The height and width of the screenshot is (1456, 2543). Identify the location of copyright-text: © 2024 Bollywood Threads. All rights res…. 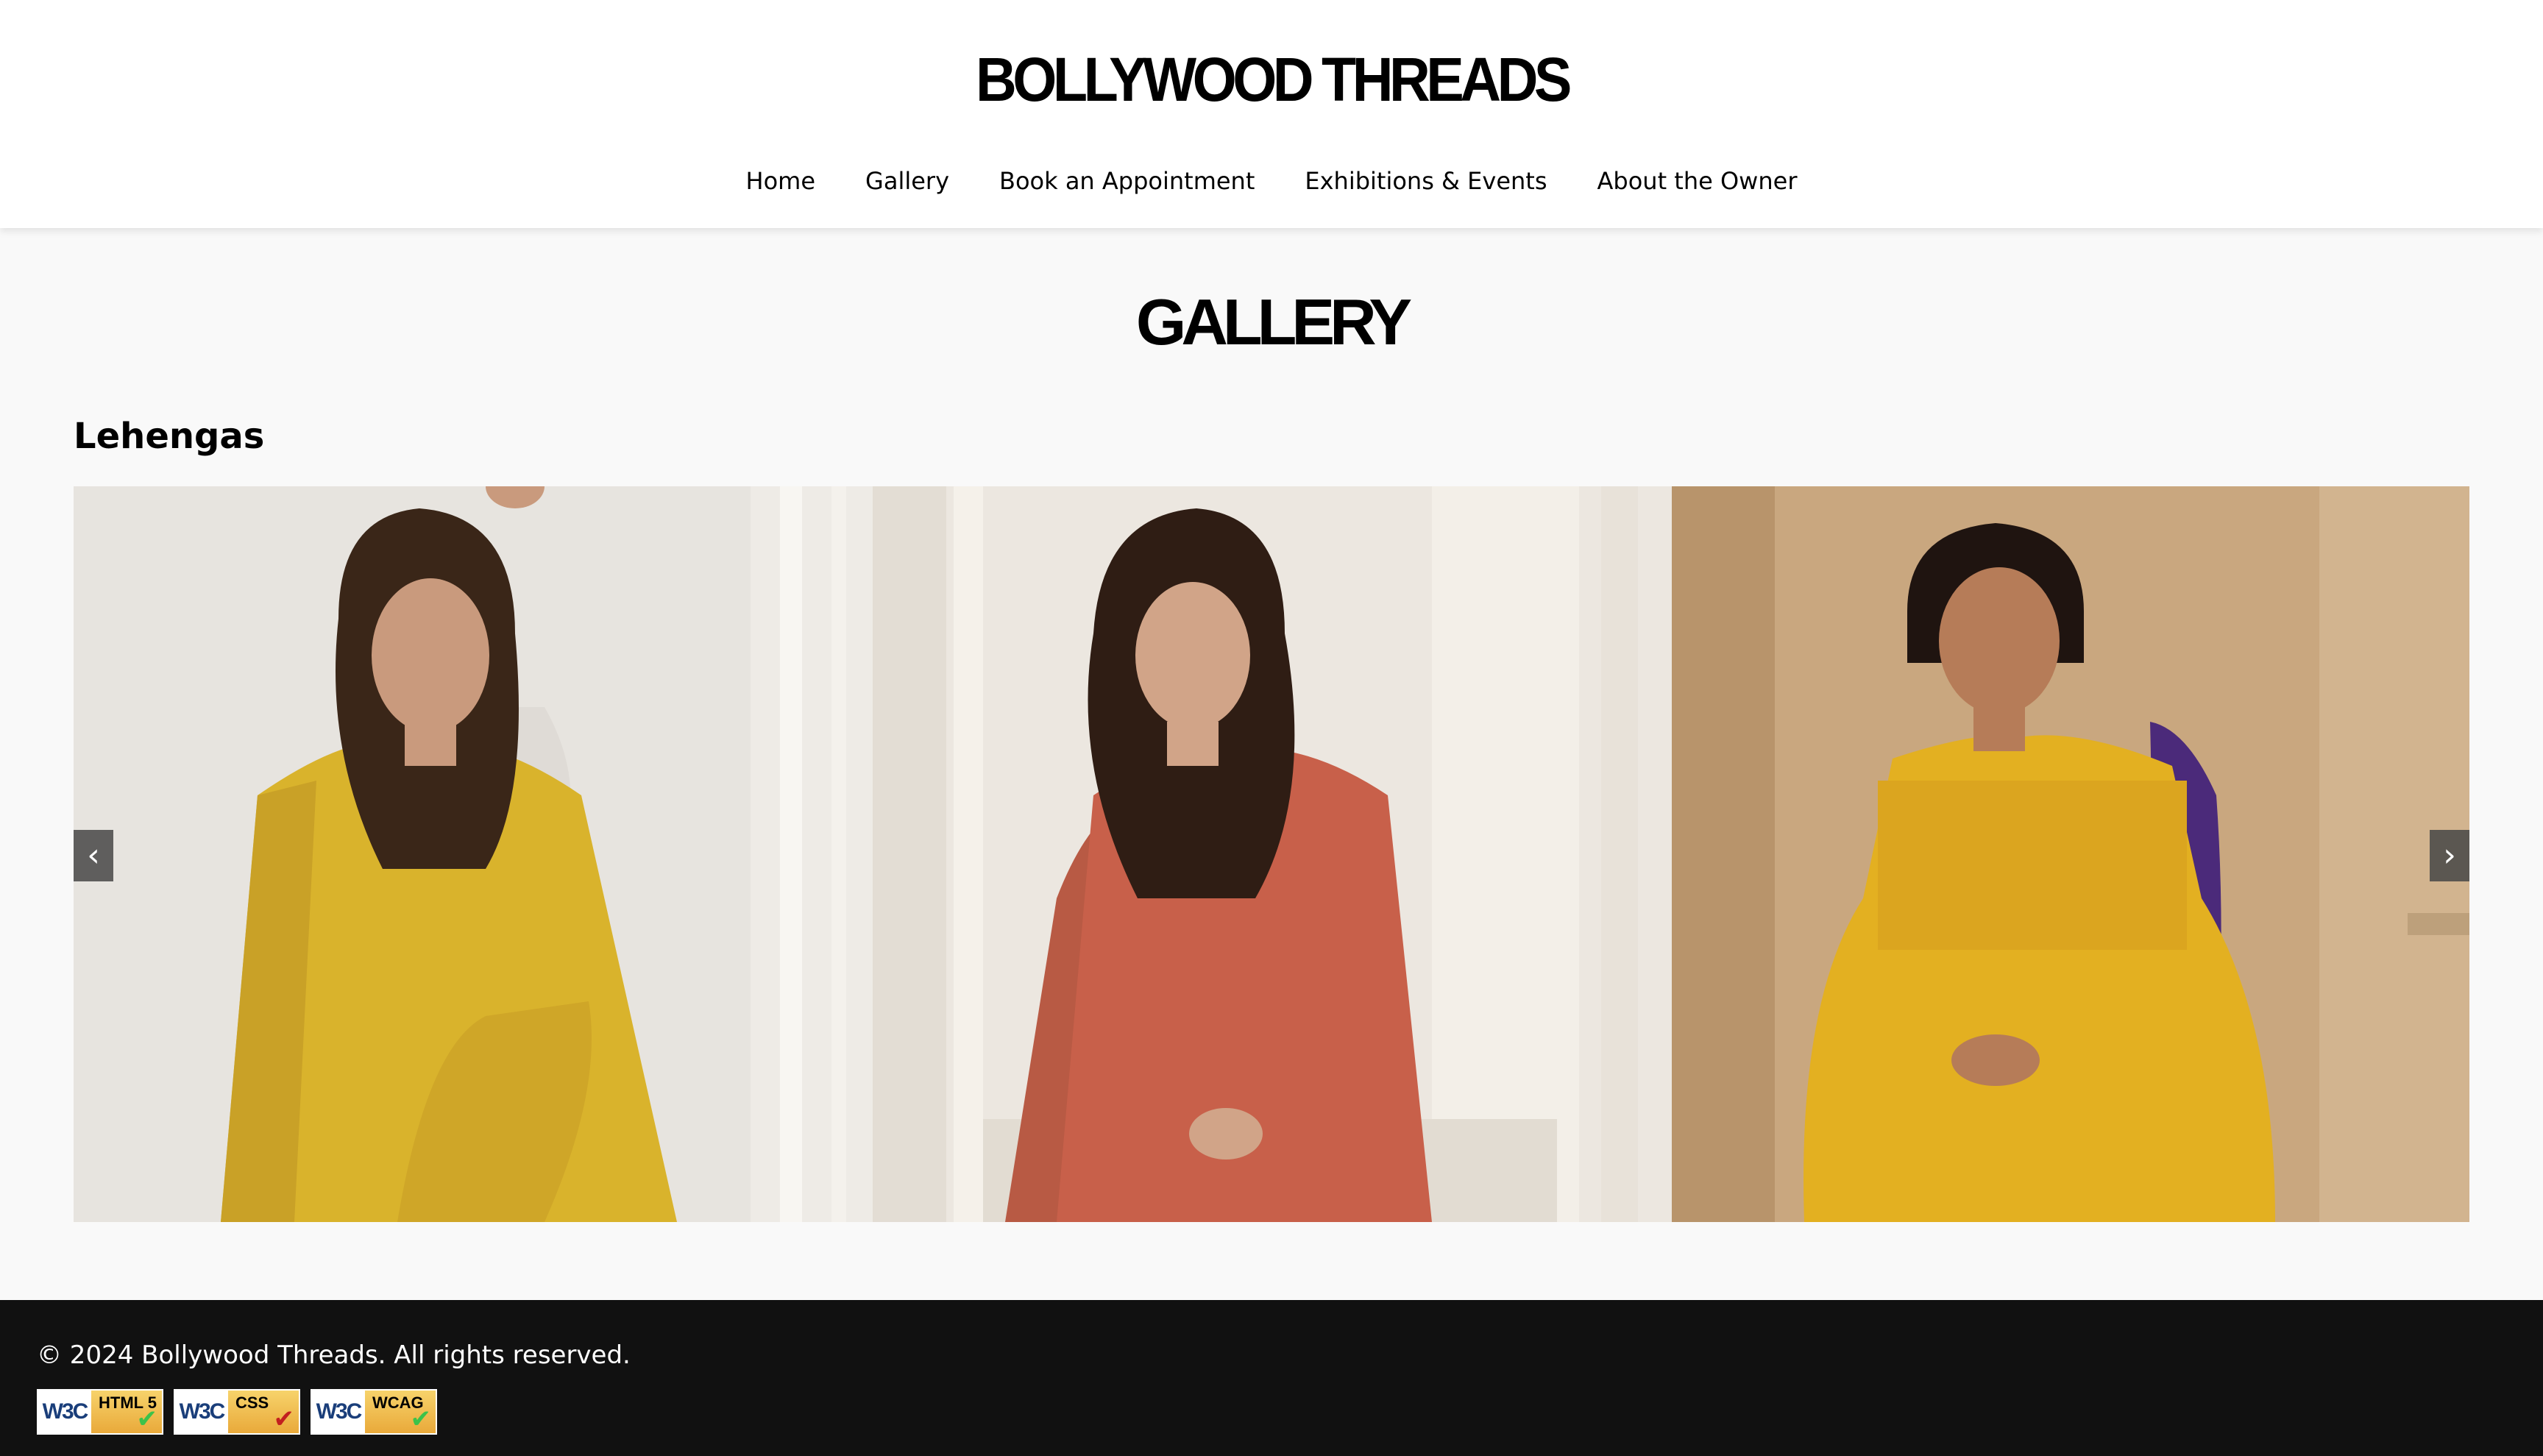
(334, 1355).